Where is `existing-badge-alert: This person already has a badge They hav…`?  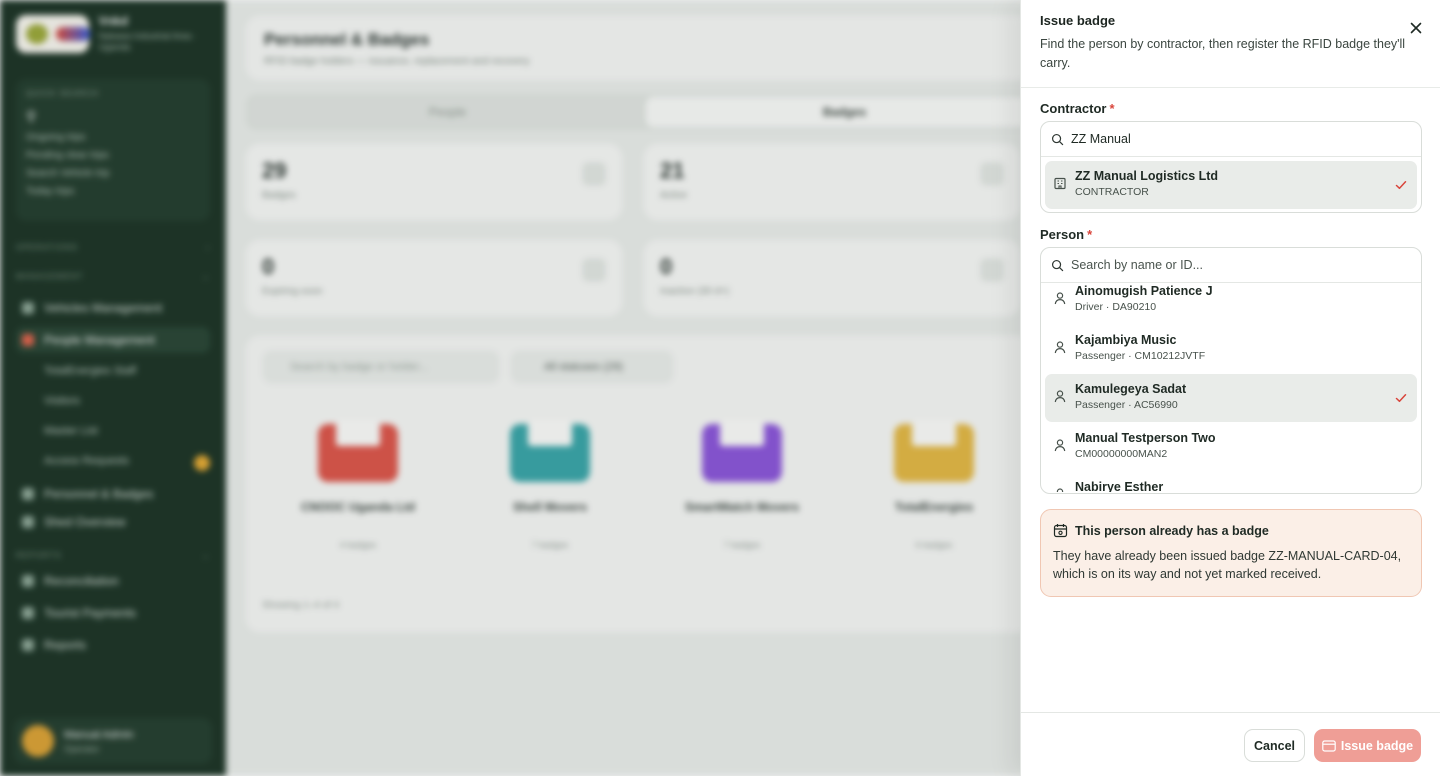
existing-badge-alert: This person already has a badge They hav… is located at coordinates (1231, 553).